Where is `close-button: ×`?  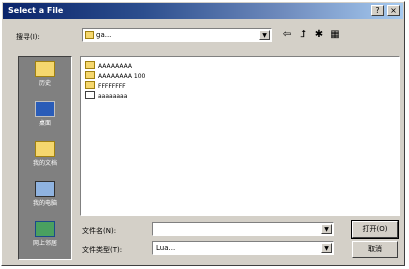
close-button: × is located at coordinates (393, 10).